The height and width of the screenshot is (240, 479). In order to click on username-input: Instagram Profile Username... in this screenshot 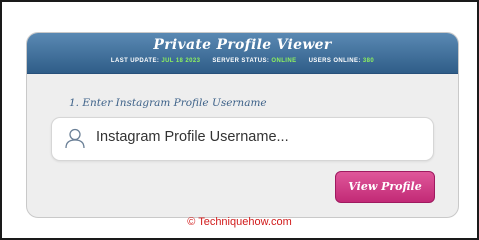, I will do `click(242, 139)`.